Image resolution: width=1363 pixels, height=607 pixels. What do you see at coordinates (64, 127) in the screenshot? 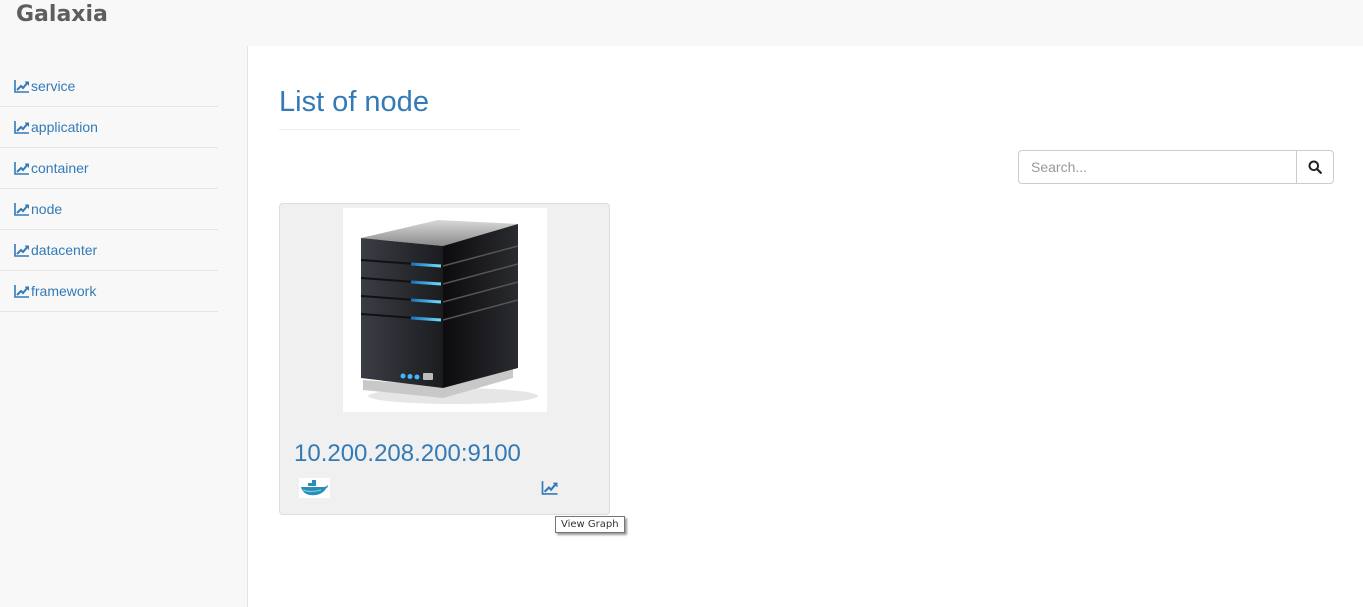
I see `sidebar-item-label: application` at bounding box center [64, 127].